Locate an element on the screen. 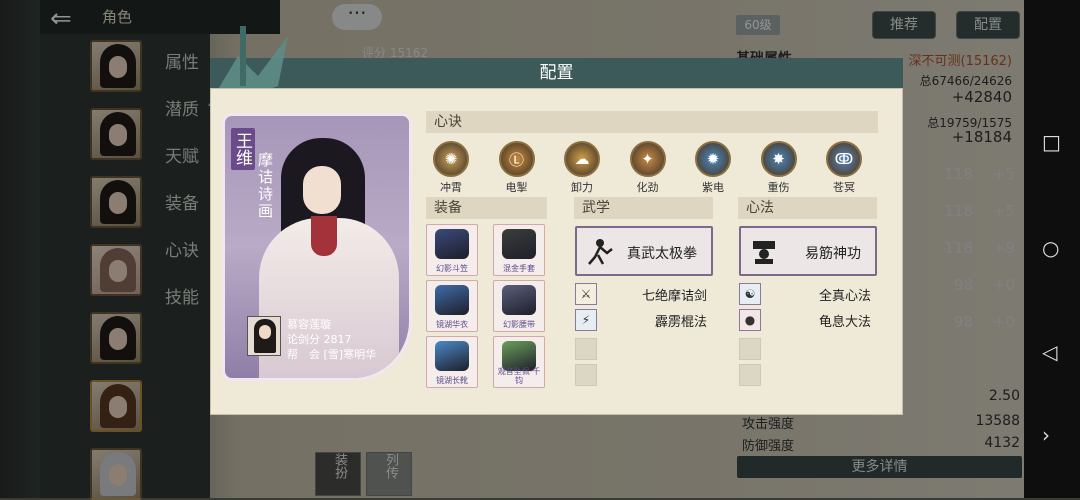  wuxue-header: 武学 is located at coordinates (643, 208).